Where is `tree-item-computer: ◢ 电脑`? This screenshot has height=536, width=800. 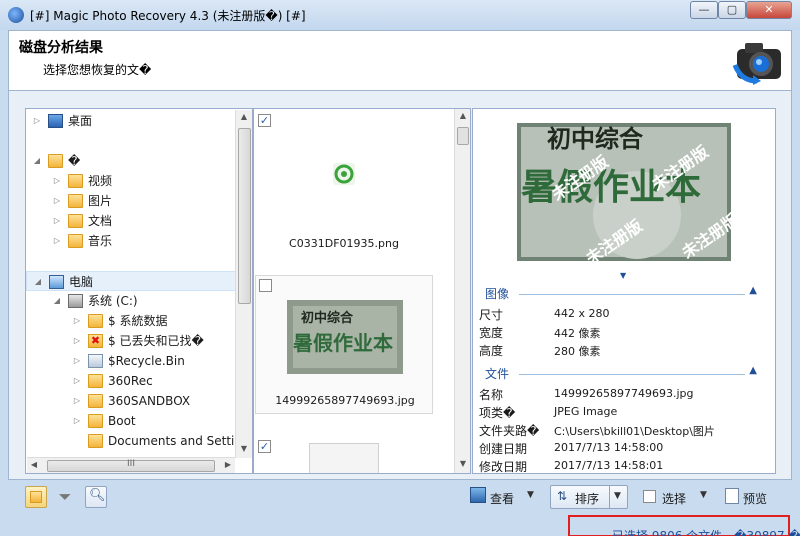
tree-item-computer: ◢ 电脑 is located at coordinates (131, 281).